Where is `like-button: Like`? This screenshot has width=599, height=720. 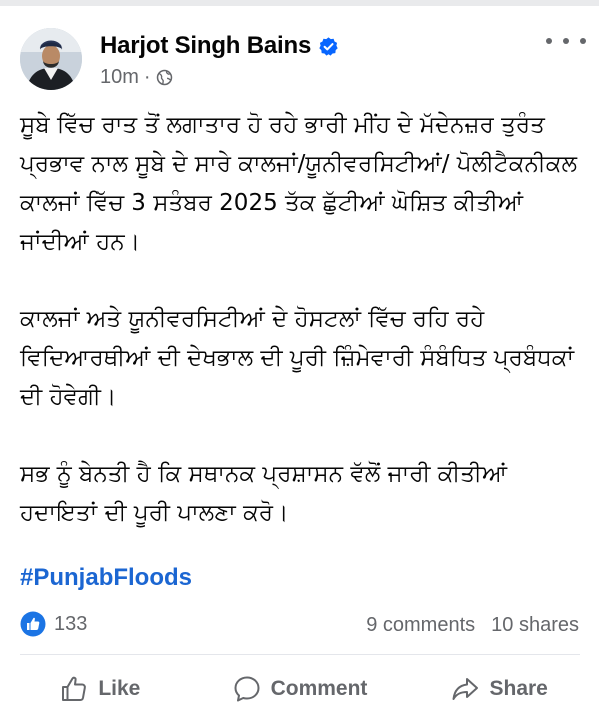 like-button: Like is located at coordinates (100, 689).